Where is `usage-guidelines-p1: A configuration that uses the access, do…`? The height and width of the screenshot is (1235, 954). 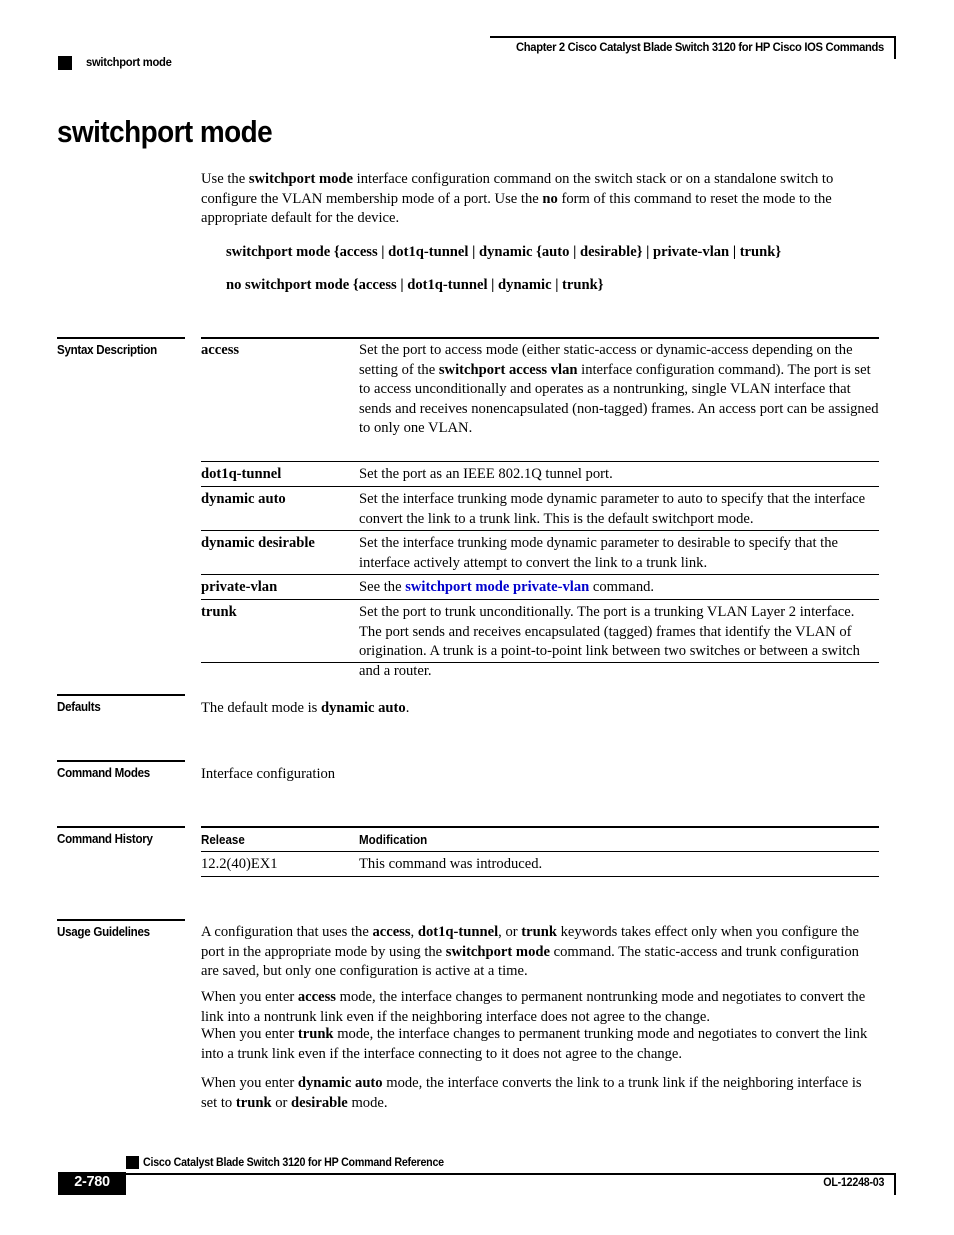
usage-guidelines-p1: A configuration that uses the access, do… is located at coordinates (540, 952).